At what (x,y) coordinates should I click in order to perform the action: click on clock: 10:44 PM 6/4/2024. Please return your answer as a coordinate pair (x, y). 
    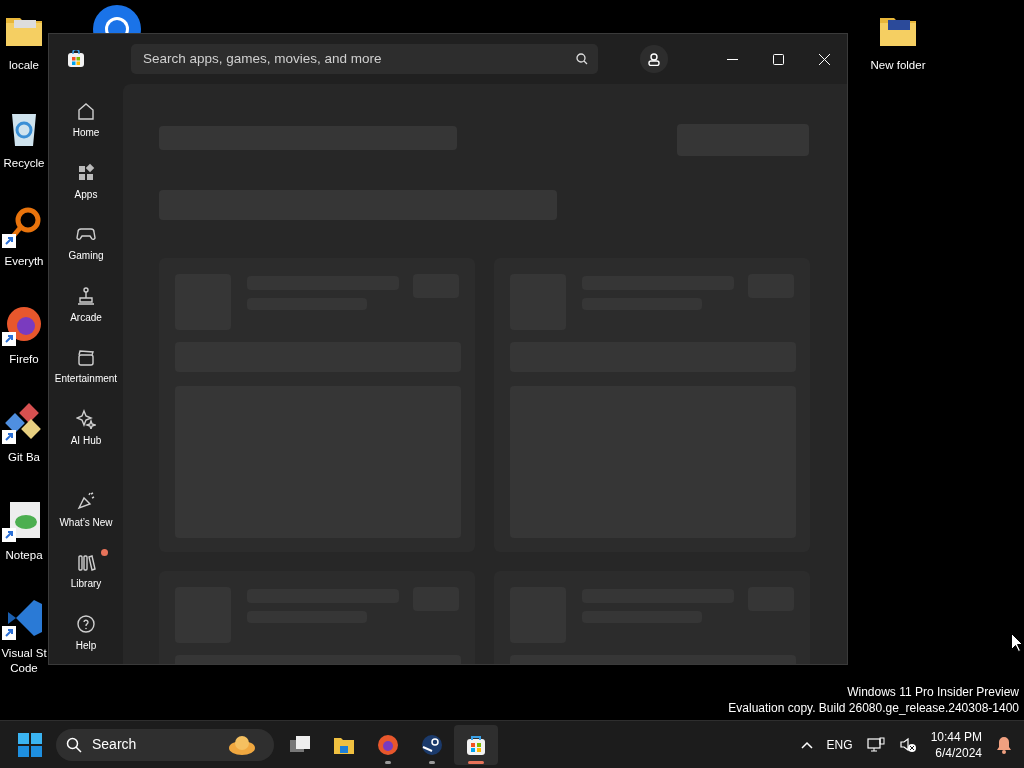
    Looking at the image, I should click on (956, 744).